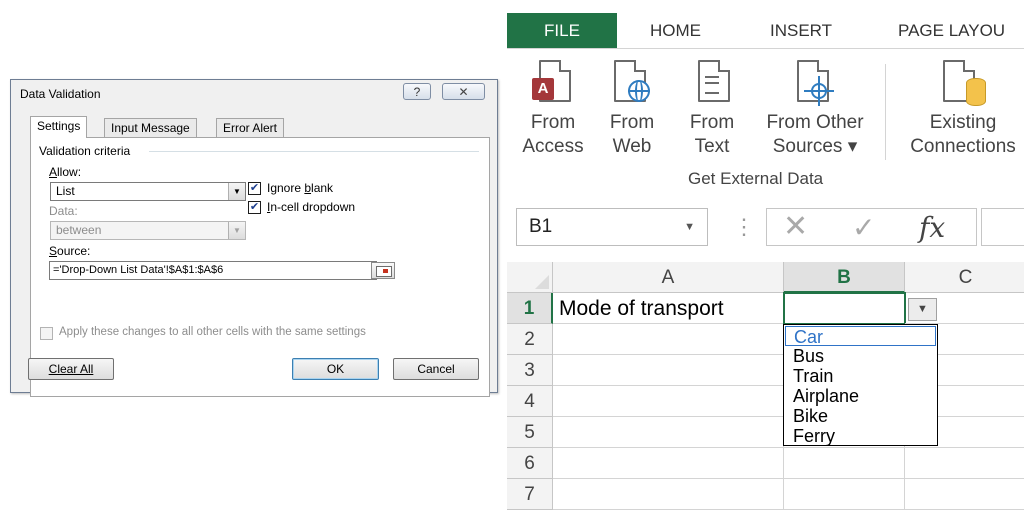  What do you see at coordinates (815, 122) in the screenshot?
I see `from-other-line1: From Other` at bounding box center [815, 122].